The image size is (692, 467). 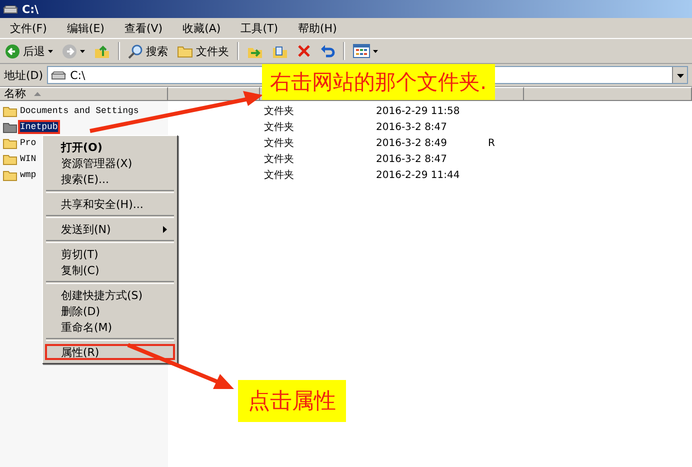 What do you see at coordinates (412, 143) in the screenshot?
I see `modified-date: 2016-3-2 8:49` at bounding box center [412, 143].